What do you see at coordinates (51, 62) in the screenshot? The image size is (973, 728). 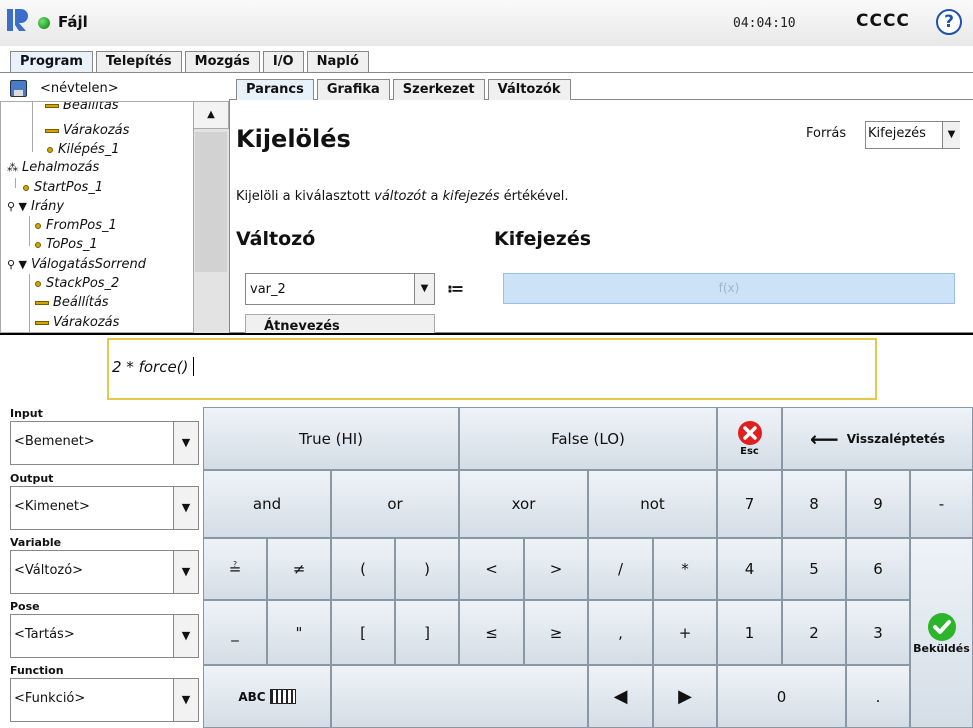 I see `tab-program: Program` at bounding box center [51, 62].